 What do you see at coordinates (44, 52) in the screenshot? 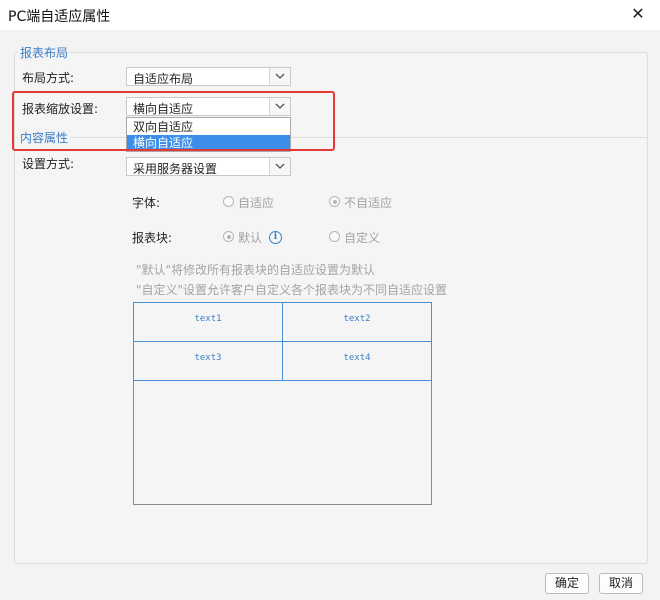
I see `report-layout-legend: 报表布局` at bounding box center [44, 52].